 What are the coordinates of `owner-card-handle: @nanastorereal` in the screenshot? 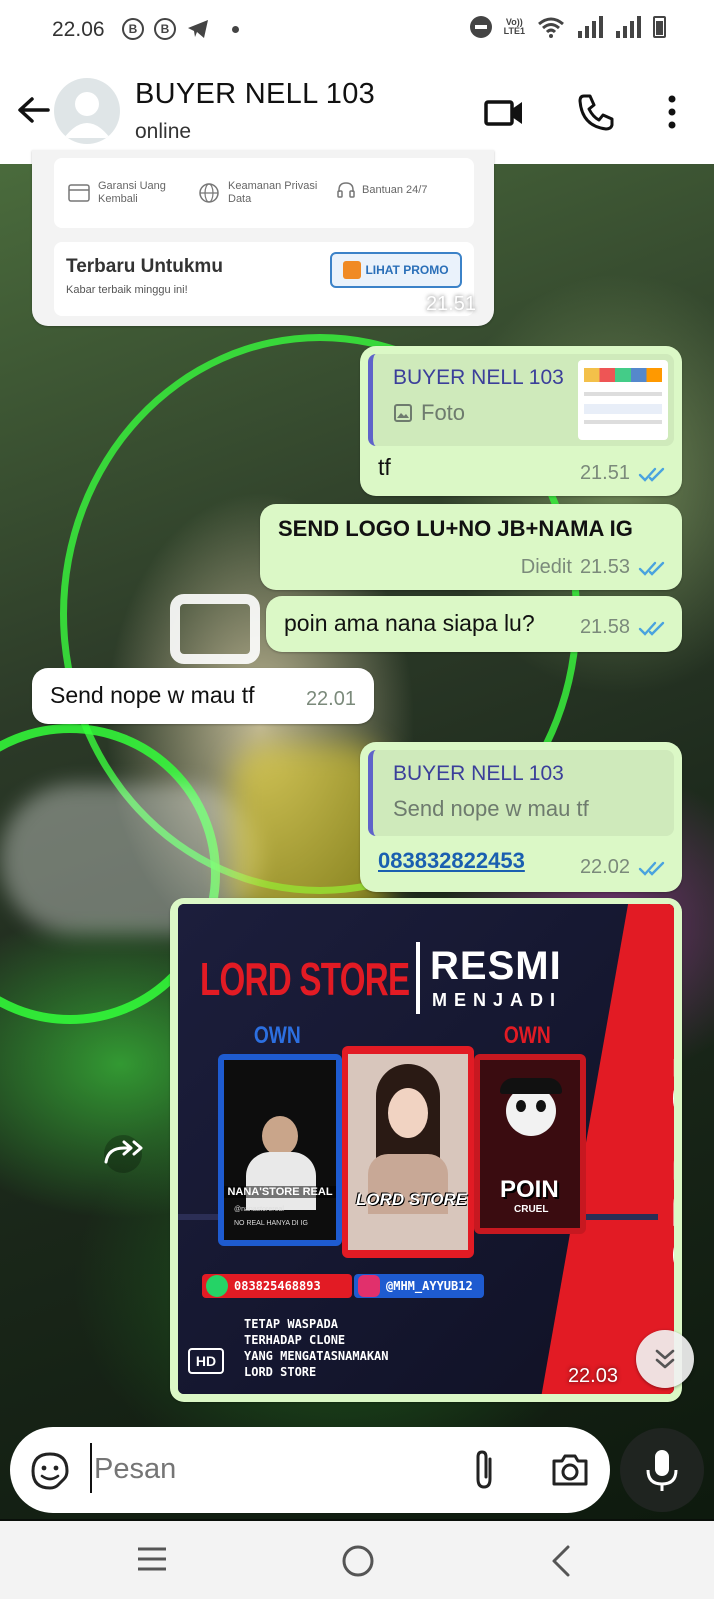 It's located at (259, 1209).